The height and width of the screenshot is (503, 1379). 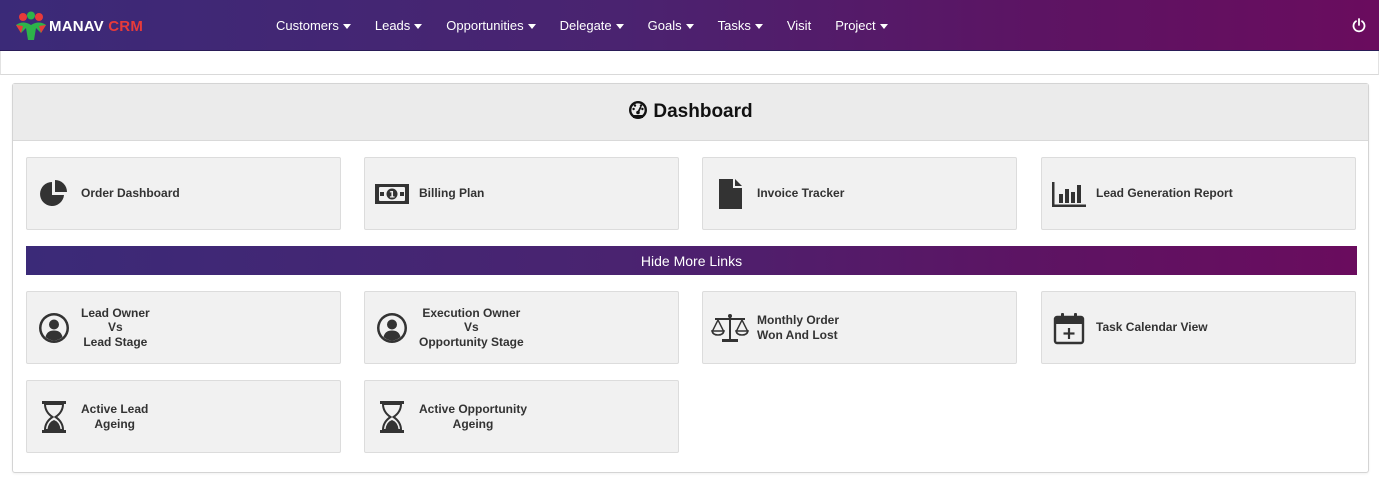 I want to click on tile-label: Active Lead Ageing, so click(x=115, y=416).